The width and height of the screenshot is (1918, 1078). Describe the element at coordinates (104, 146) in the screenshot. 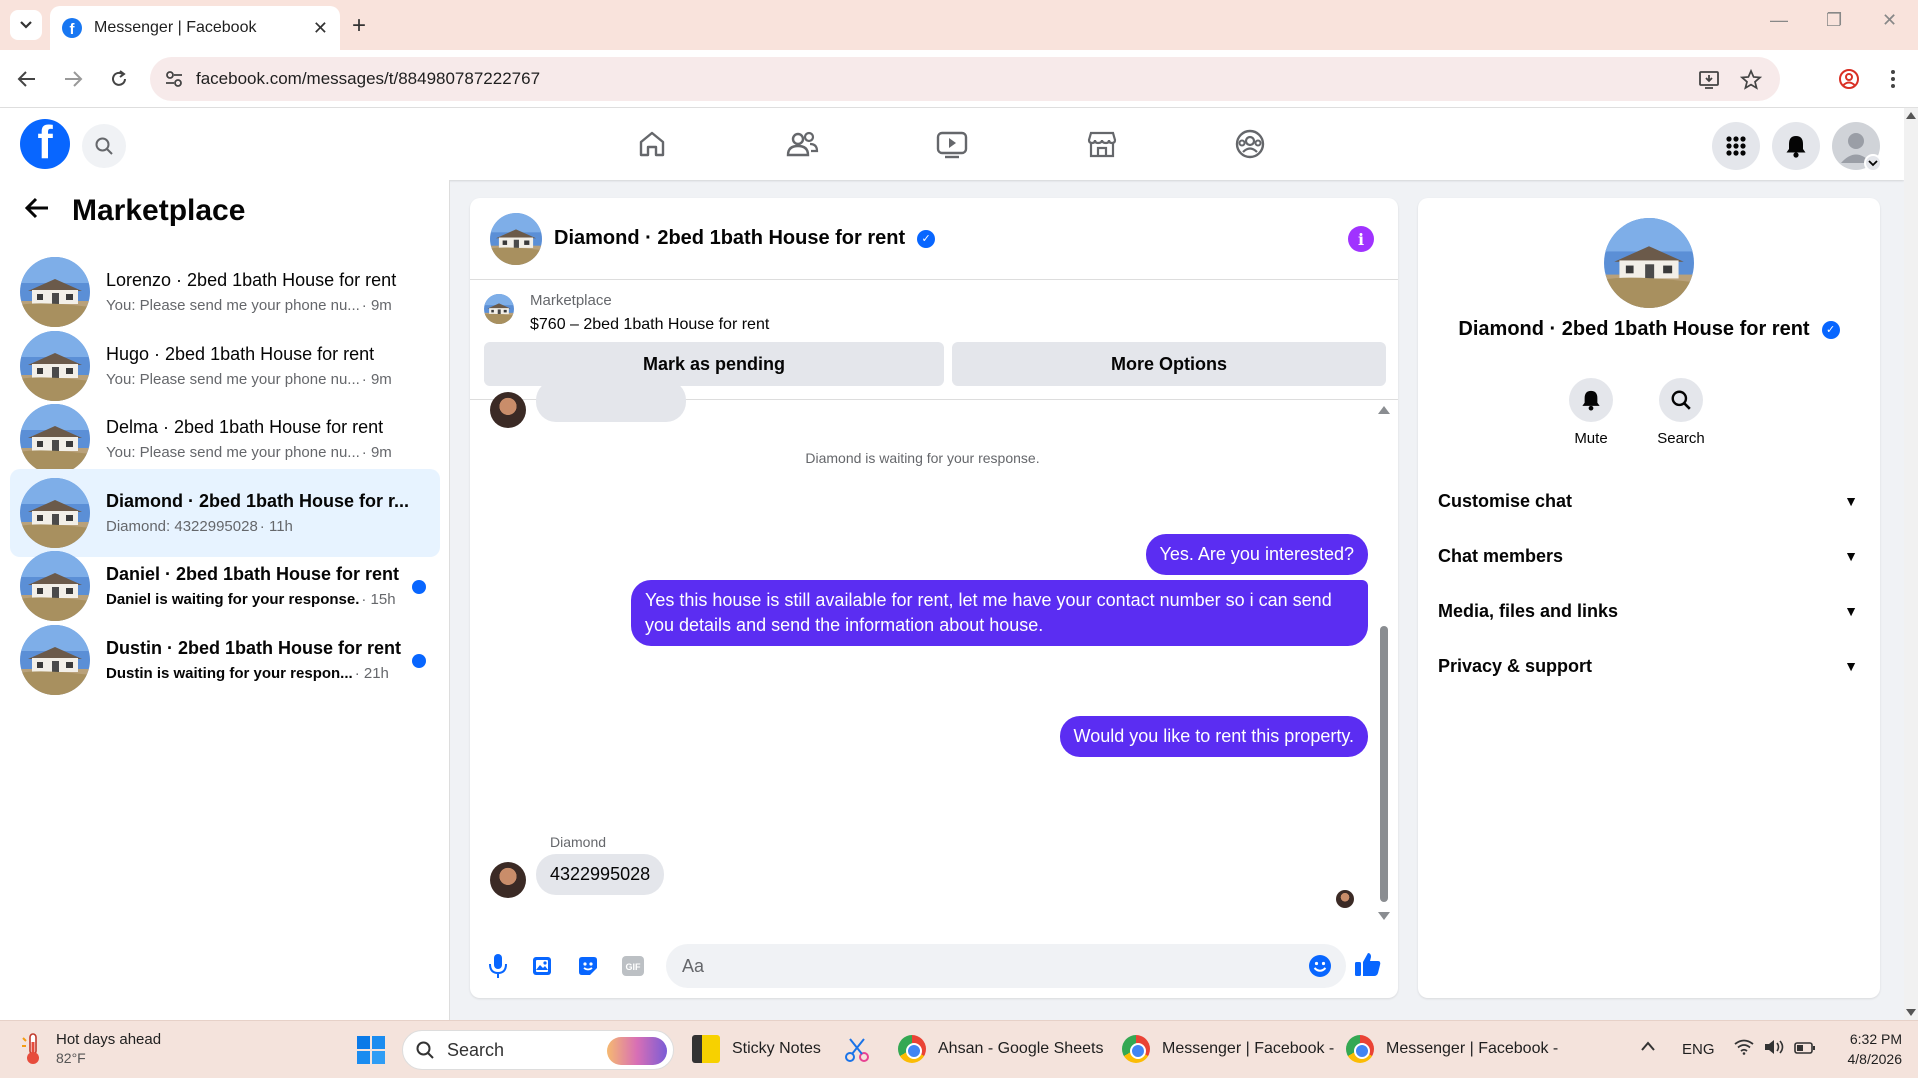

I see `facebook-search-button` at that location.